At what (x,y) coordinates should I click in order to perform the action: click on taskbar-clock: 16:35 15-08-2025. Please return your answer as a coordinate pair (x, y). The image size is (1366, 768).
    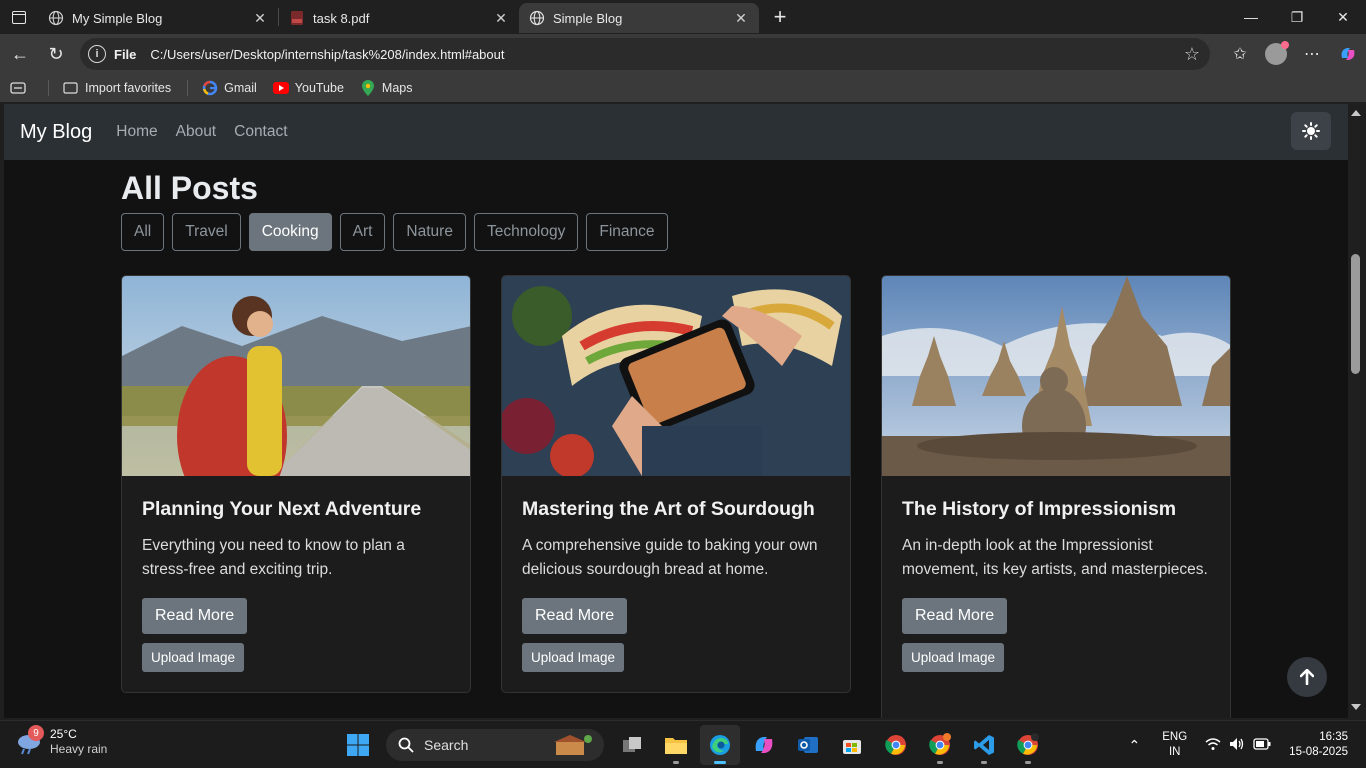
    Looking at the image, I should click on (1318, 745).